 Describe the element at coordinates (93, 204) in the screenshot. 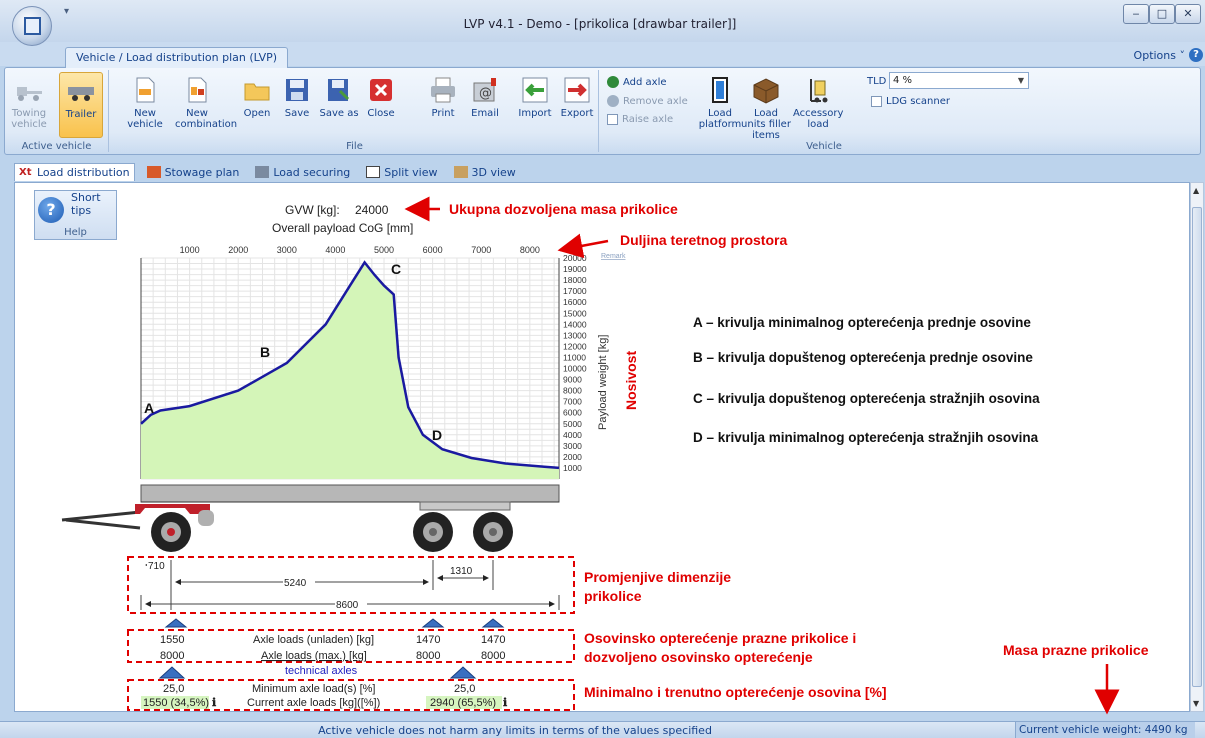

I see `short-tips-button: Short tips` at that location.